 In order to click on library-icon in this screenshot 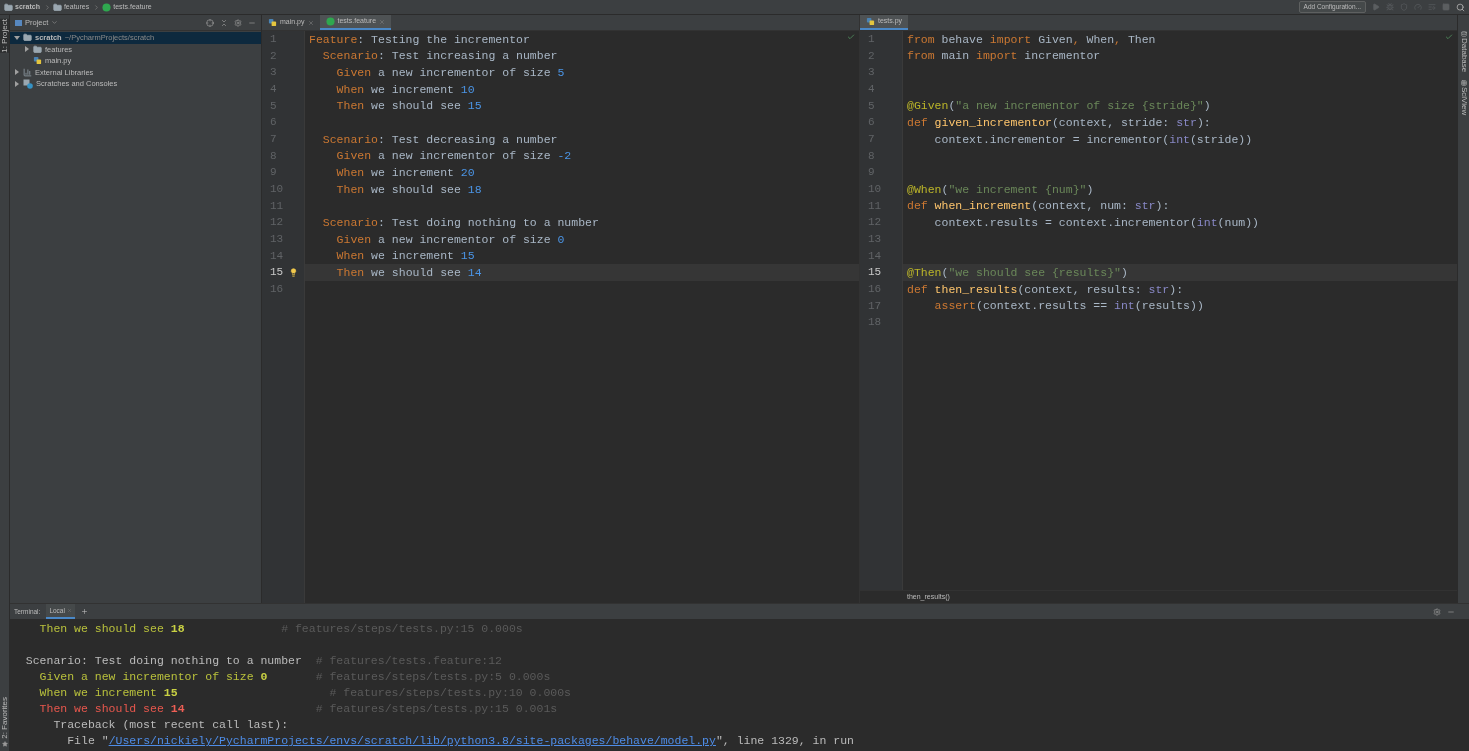, I will do `click(27, 72)`.